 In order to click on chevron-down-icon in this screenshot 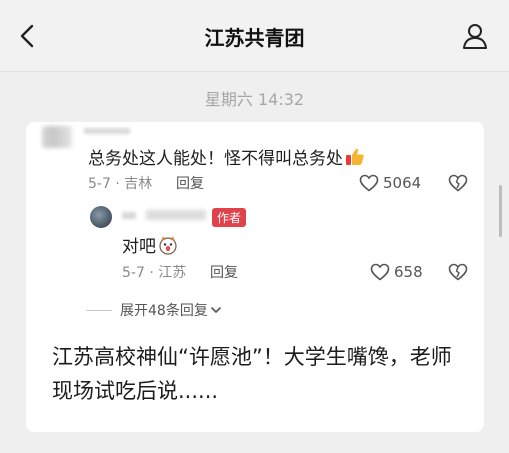, I will do `click(216, 310)`.